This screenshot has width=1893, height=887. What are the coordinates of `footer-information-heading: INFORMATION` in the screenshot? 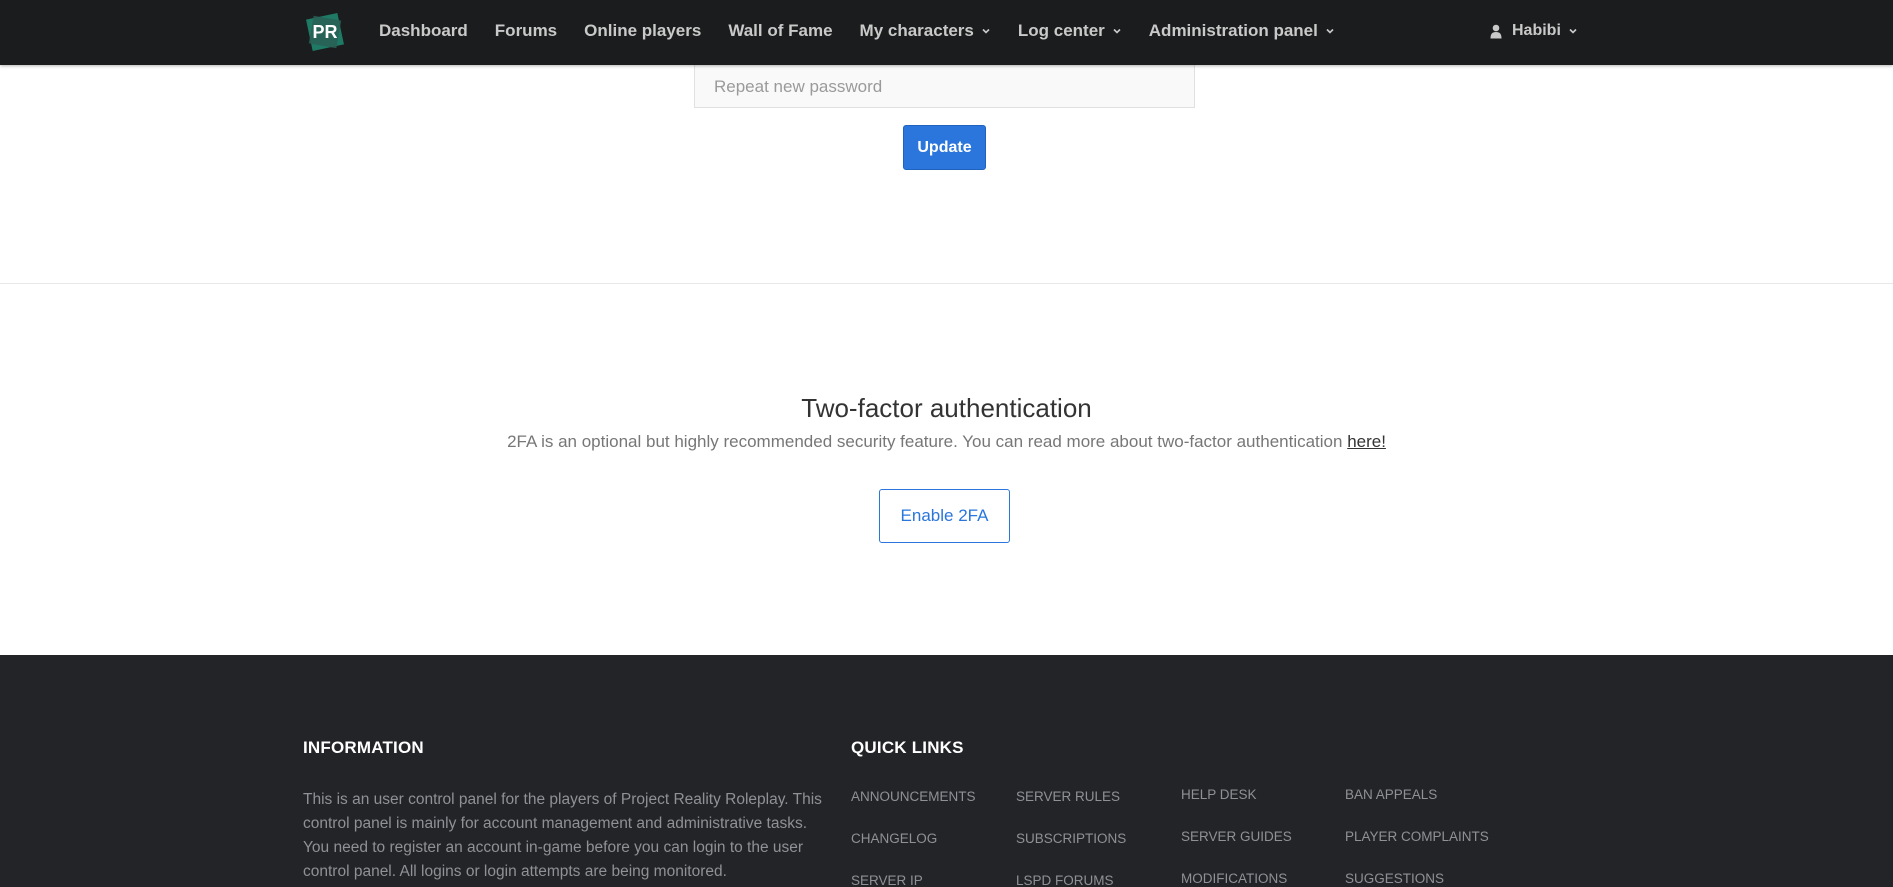 It's located at (363, 747).